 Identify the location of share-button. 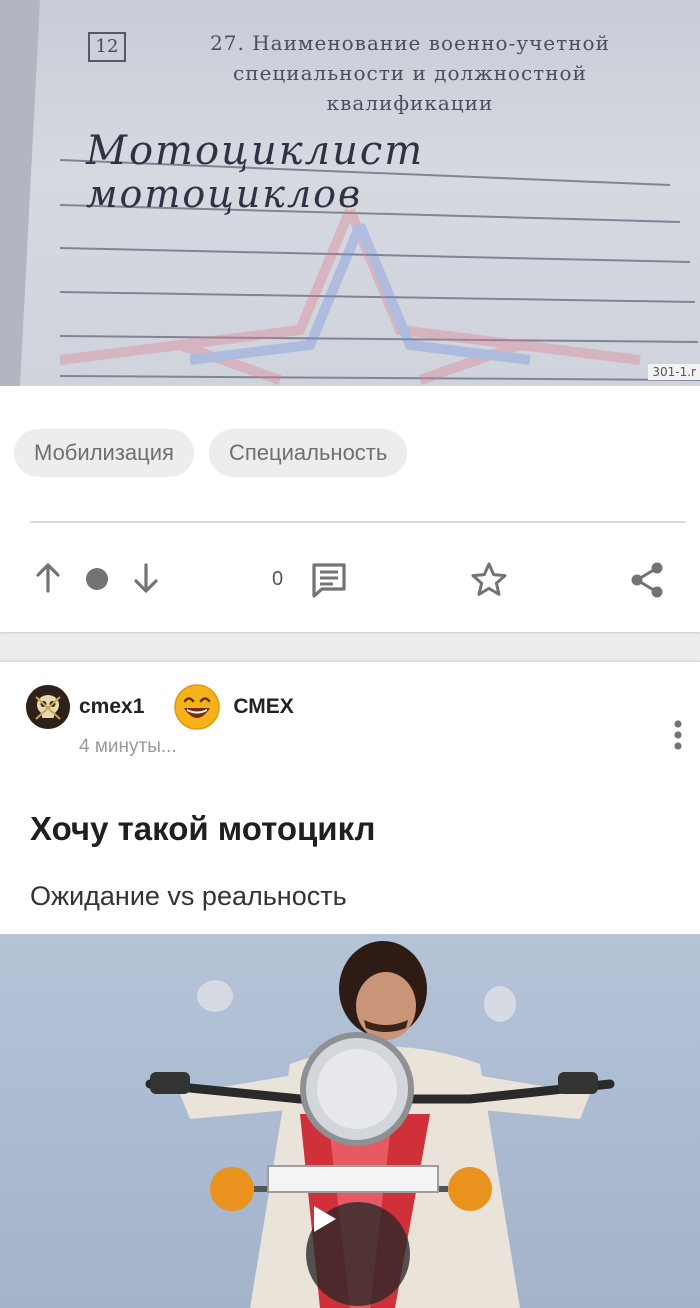
(647, 580).